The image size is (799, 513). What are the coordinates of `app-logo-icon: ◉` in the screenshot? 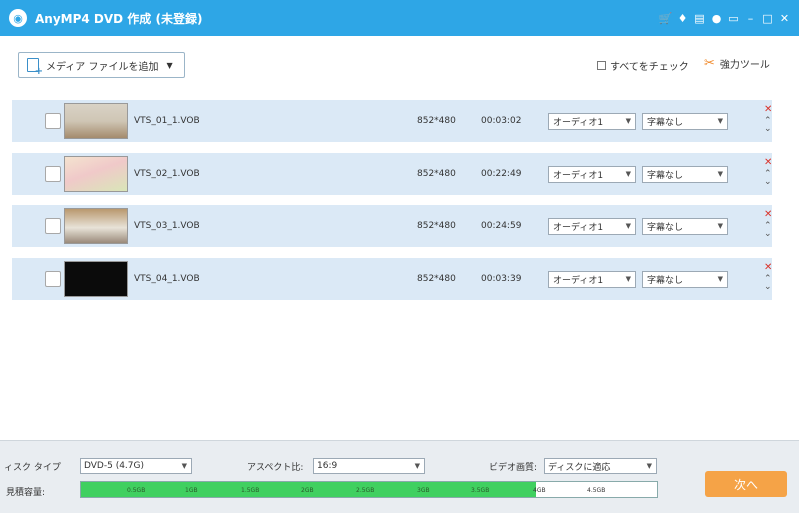 It's located at (18, 18).